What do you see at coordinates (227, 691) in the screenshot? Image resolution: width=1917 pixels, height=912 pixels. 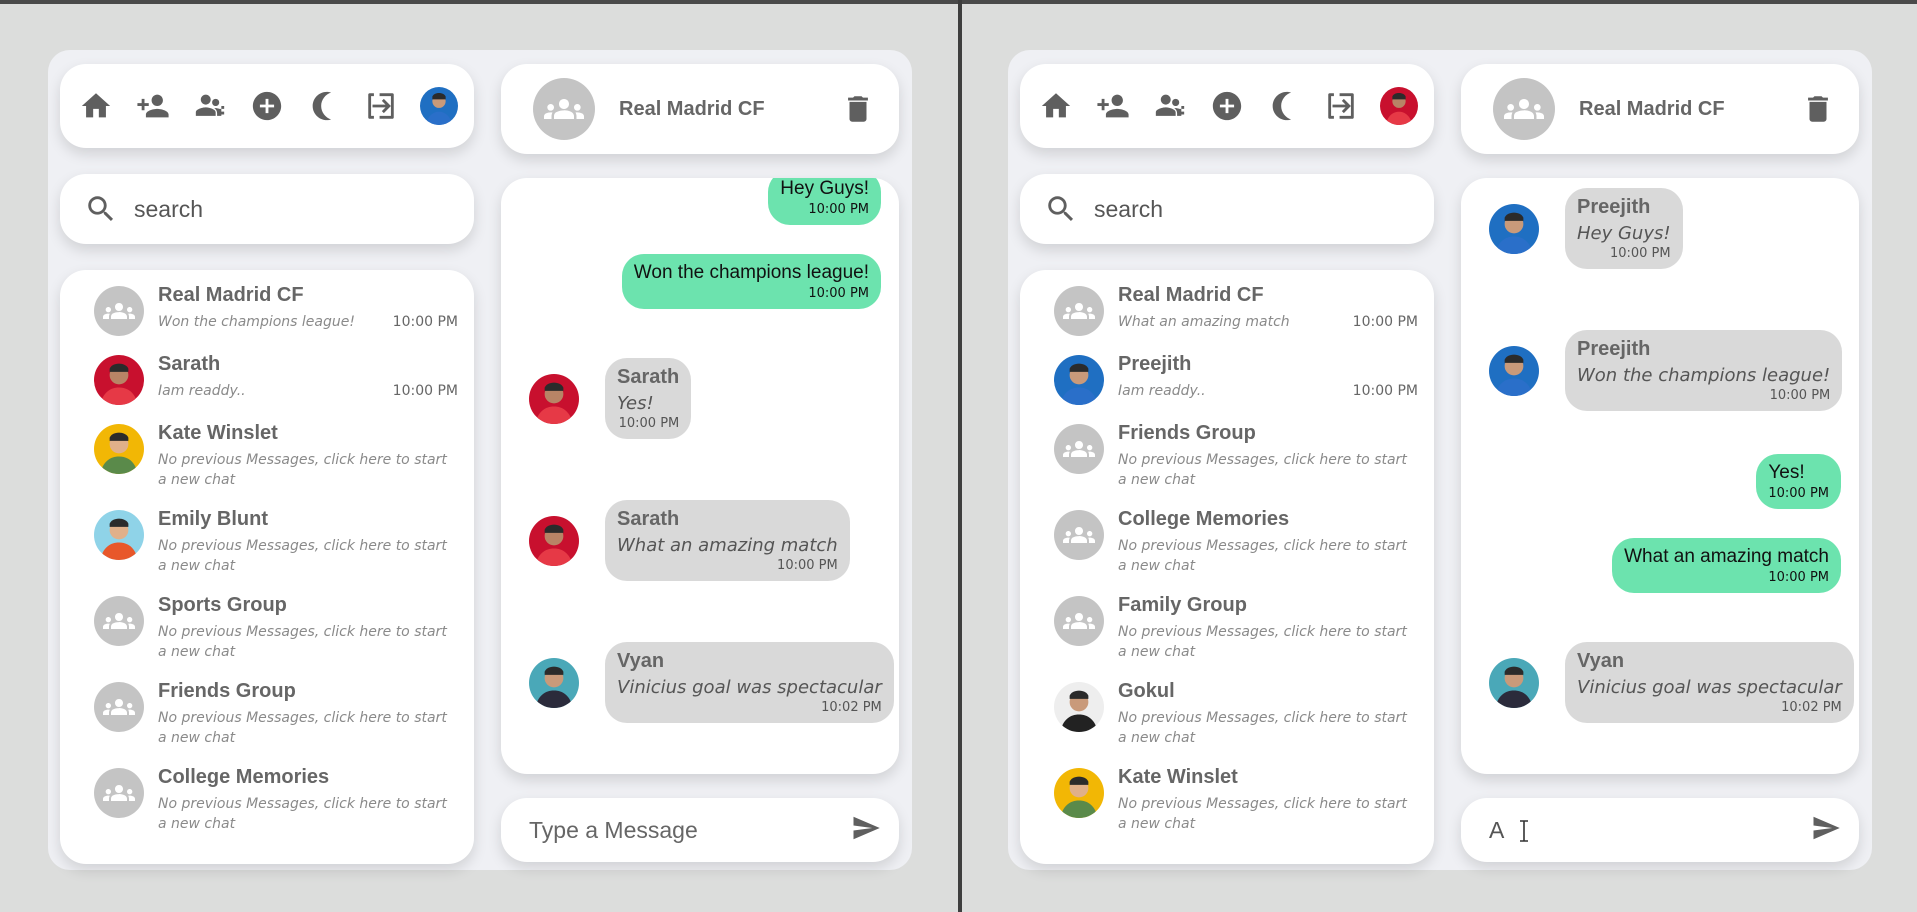 I see `contact-name: Friends Group` at bounding box center [227, 691].